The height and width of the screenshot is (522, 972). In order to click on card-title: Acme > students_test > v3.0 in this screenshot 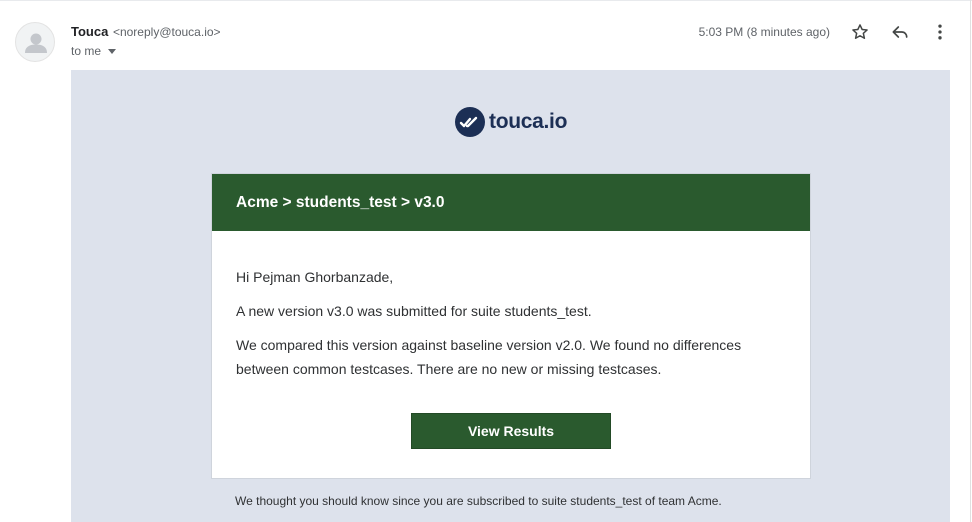, I will do `click(340, 202)`.